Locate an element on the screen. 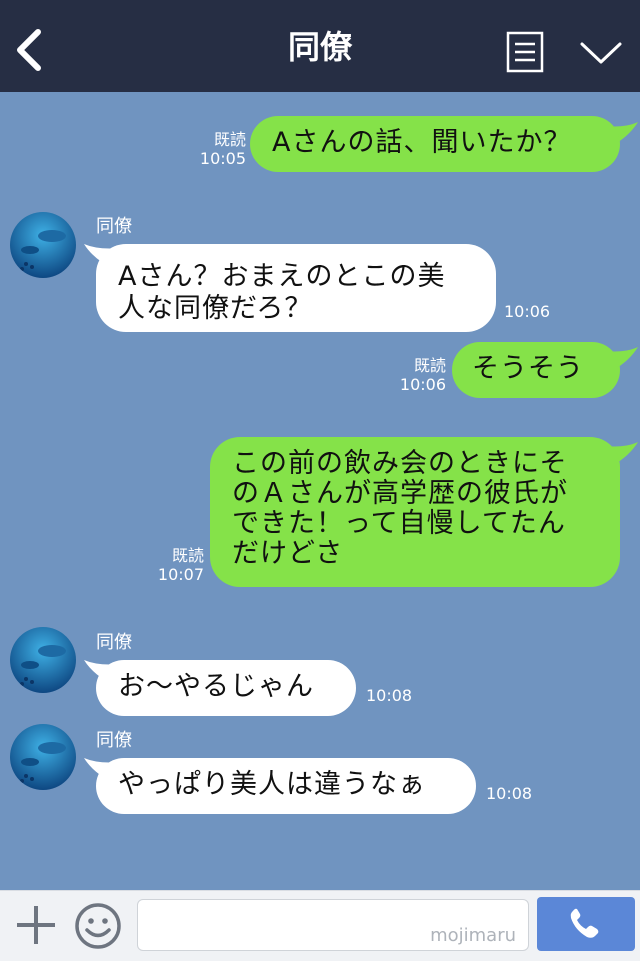 This screenshot has height=961, width=640. read-receipt: 既読 10:07 is located at coordinates (180, 565).